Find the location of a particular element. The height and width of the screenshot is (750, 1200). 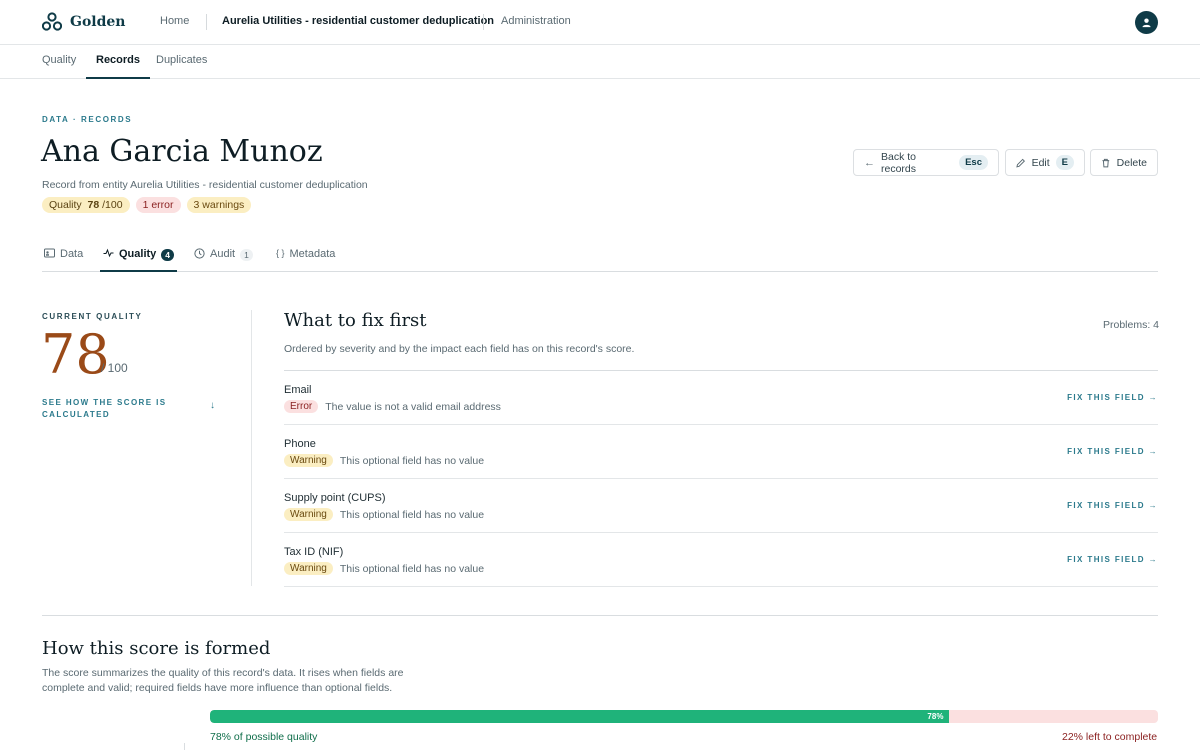

issue-field-name: Phone is located at coordinates (300, 444).